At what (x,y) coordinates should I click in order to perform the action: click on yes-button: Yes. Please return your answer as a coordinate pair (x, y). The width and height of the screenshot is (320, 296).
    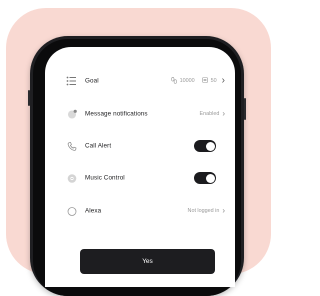
    Looking at the image, I should click on (147, 261).